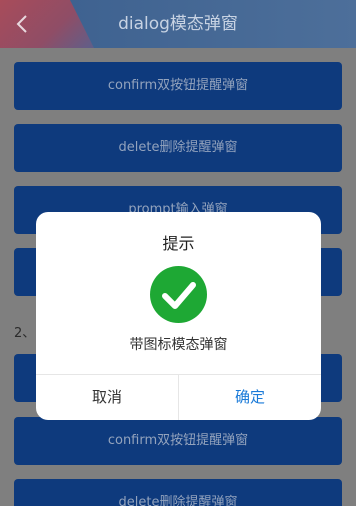  I want to click on section-2-label: 2、, so click(25, 333).